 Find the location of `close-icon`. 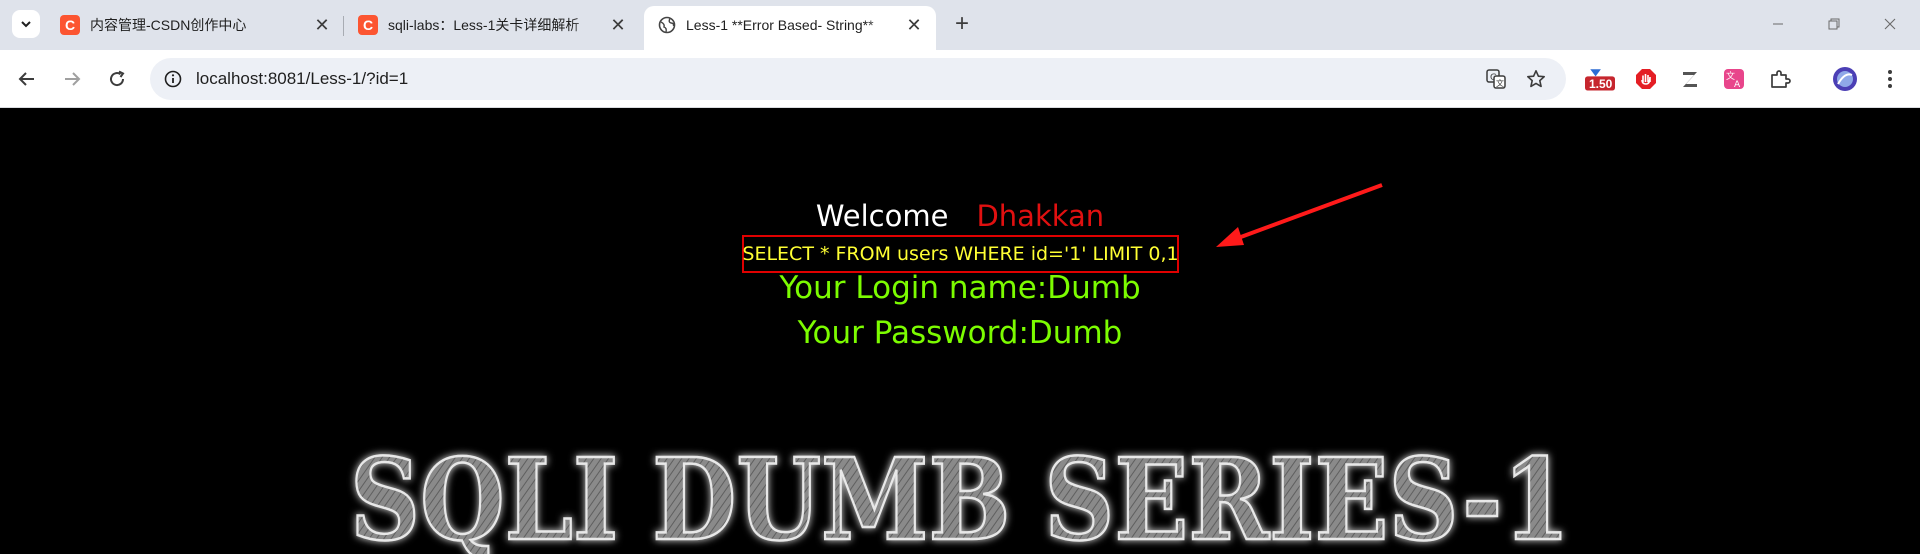

close-icon is located at coordinates (1890, 24).